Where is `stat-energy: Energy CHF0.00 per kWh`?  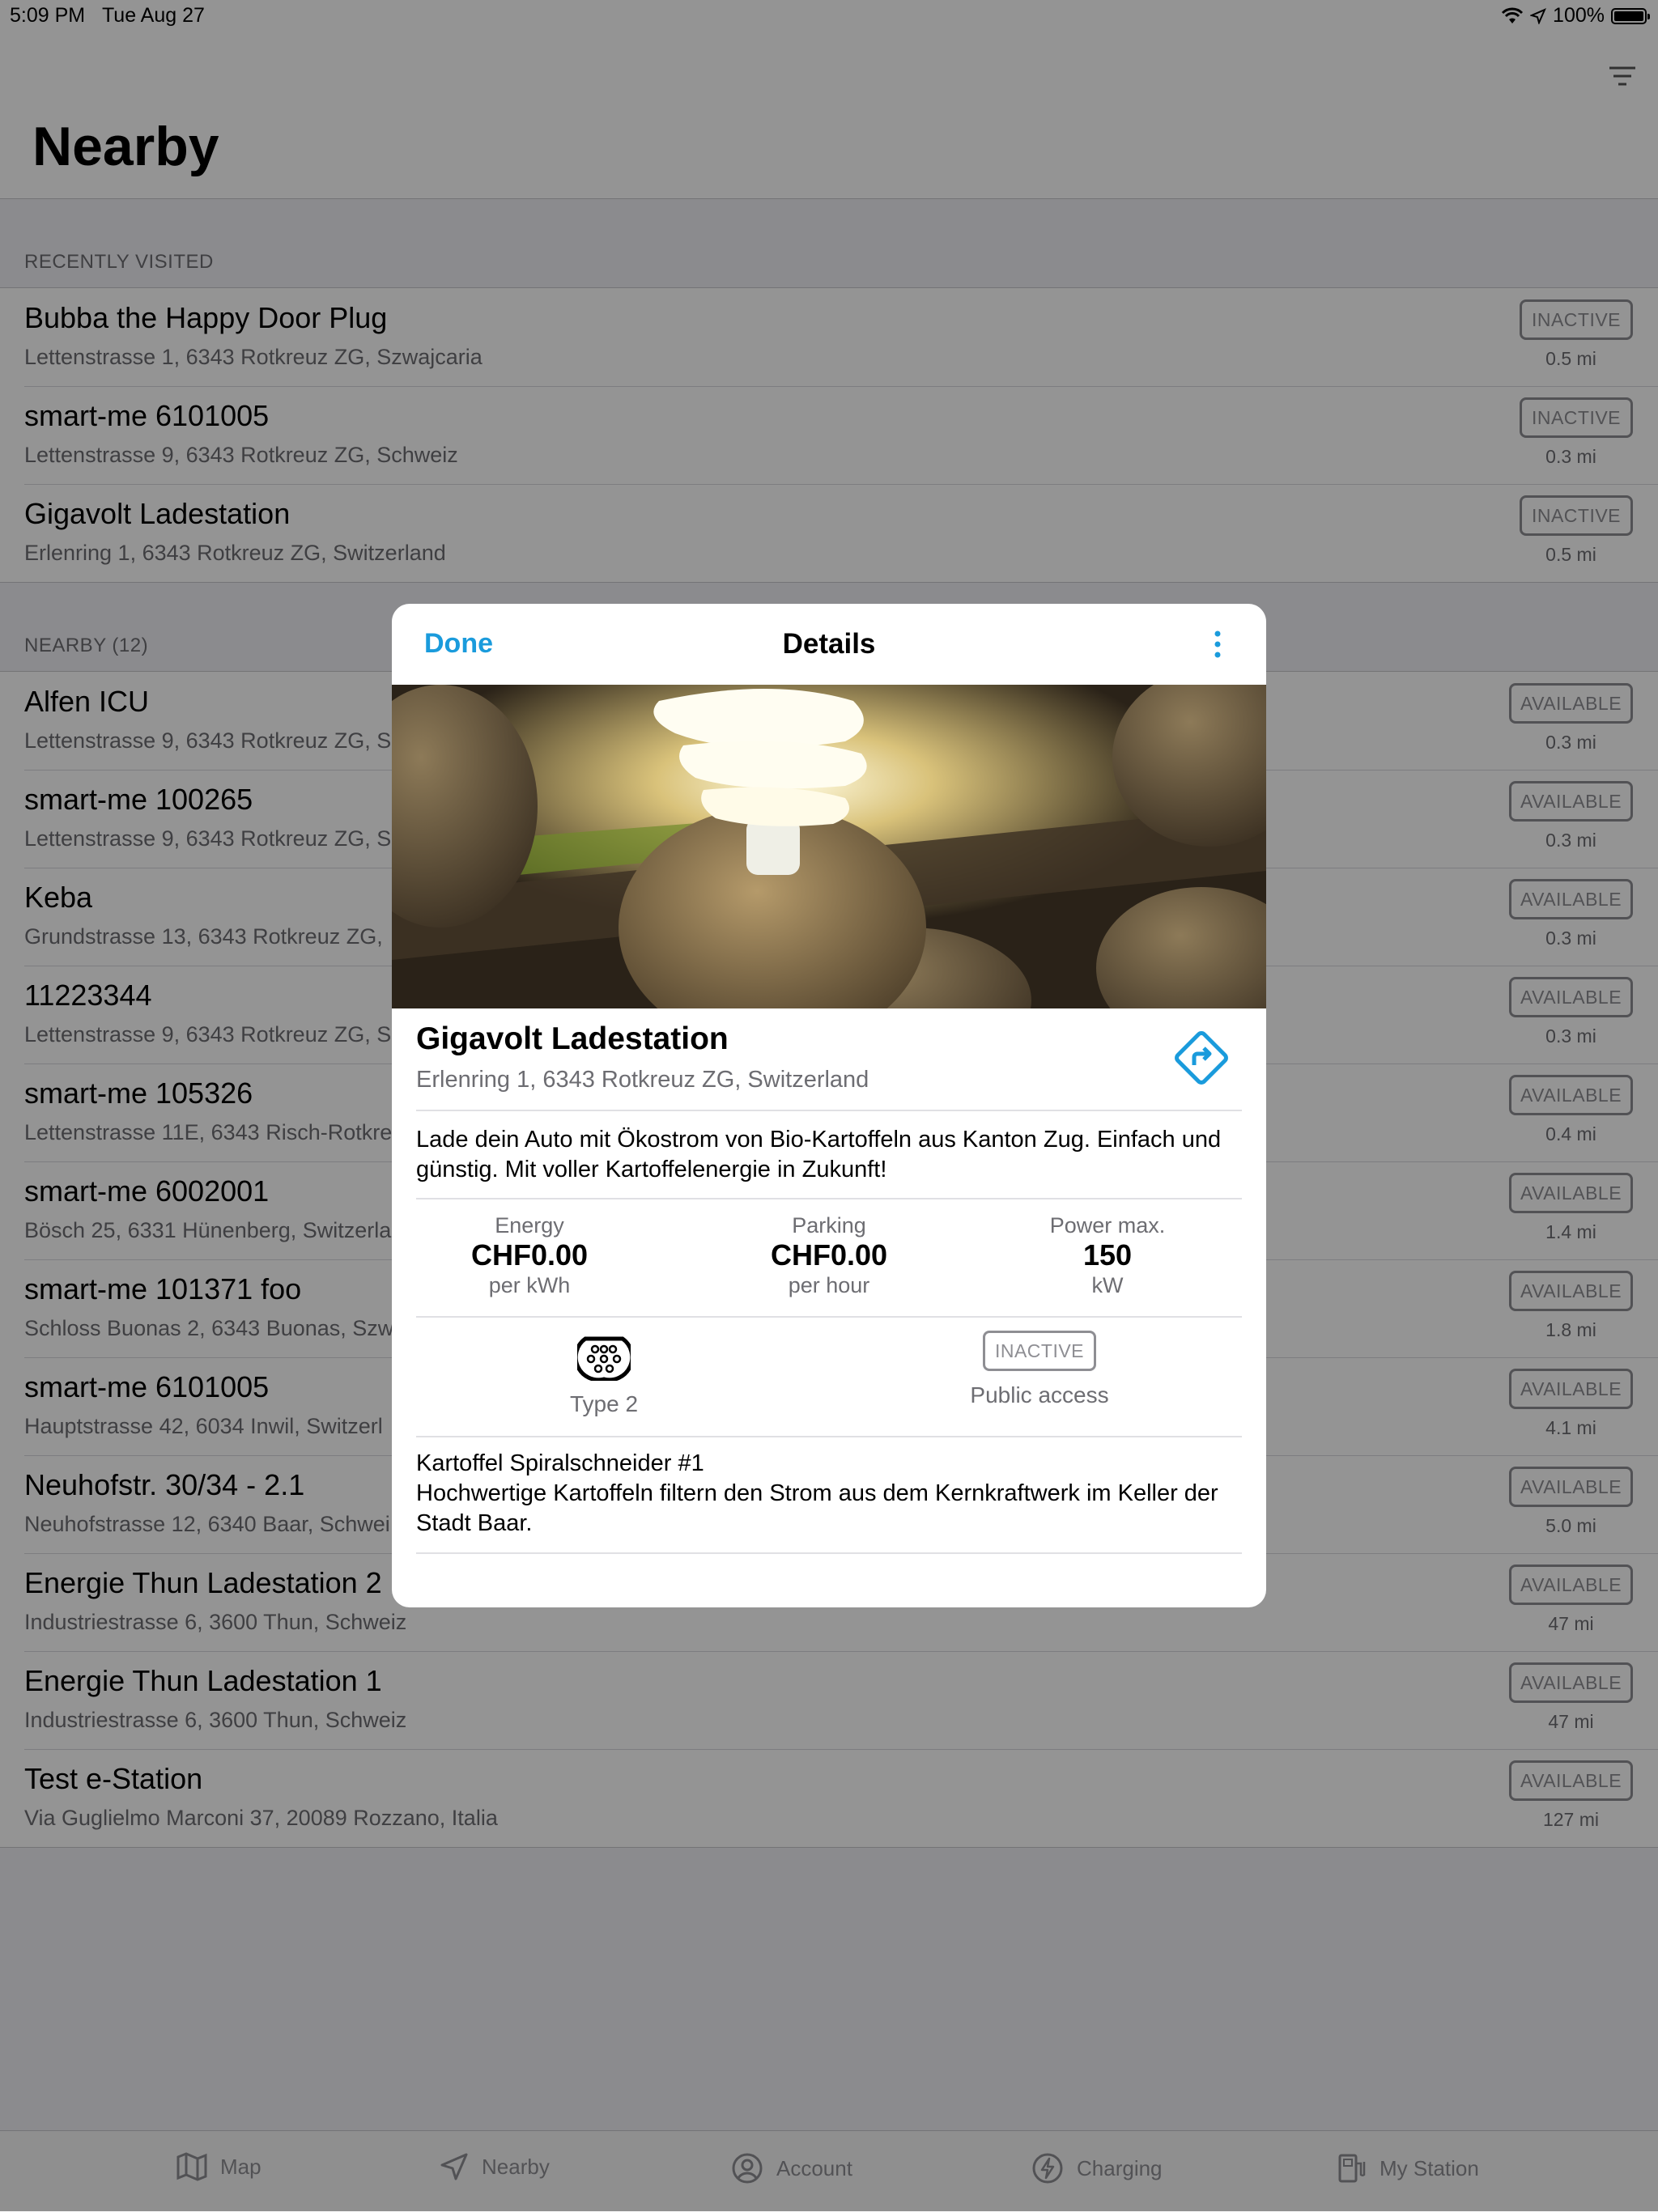 stat-energy: Energy CHF0.00 per kWh is located at coordinates (529, 1255).